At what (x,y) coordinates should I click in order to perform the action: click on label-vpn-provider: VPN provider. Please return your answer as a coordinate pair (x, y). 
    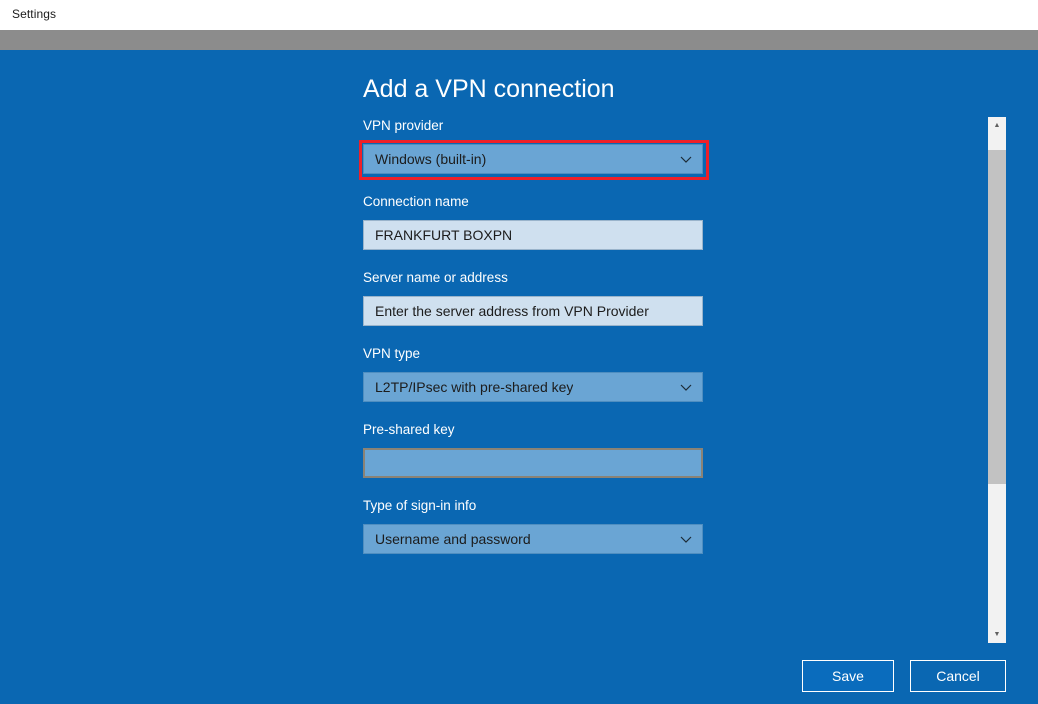
    Looking at the image, I should click on (403, 125).